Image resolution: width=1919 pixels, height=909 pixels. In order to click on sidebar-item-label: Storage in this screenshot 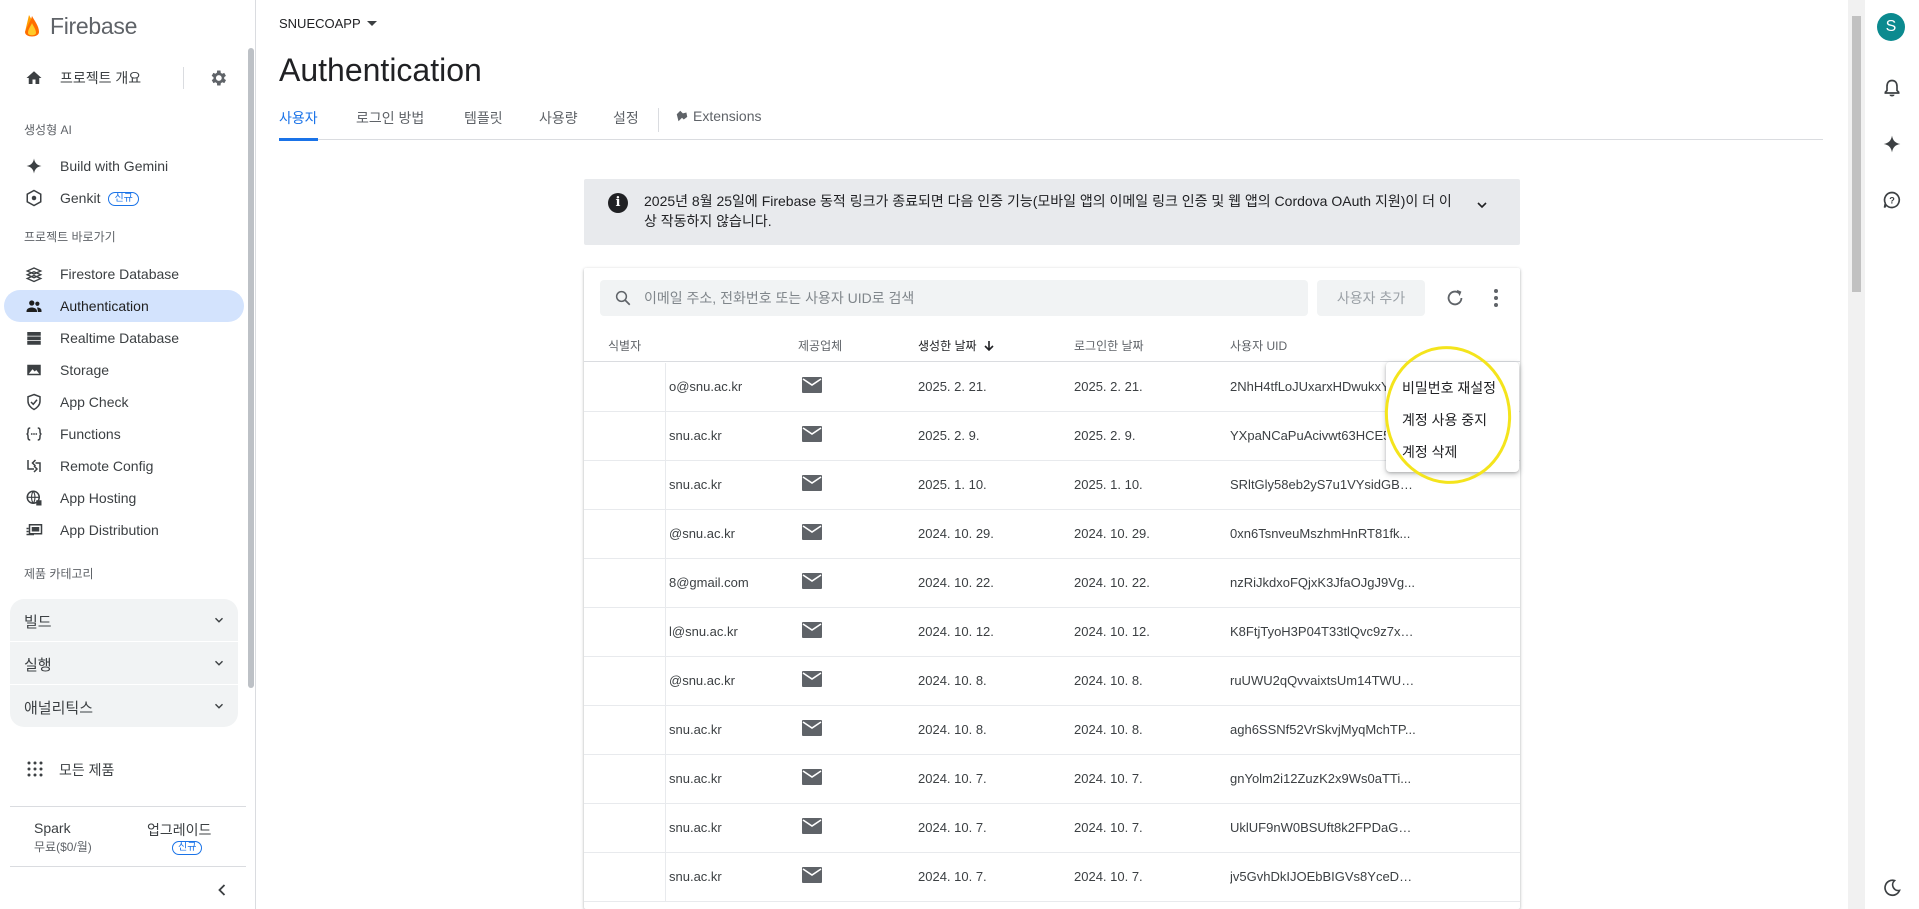, I will do `click(85, 370)`.